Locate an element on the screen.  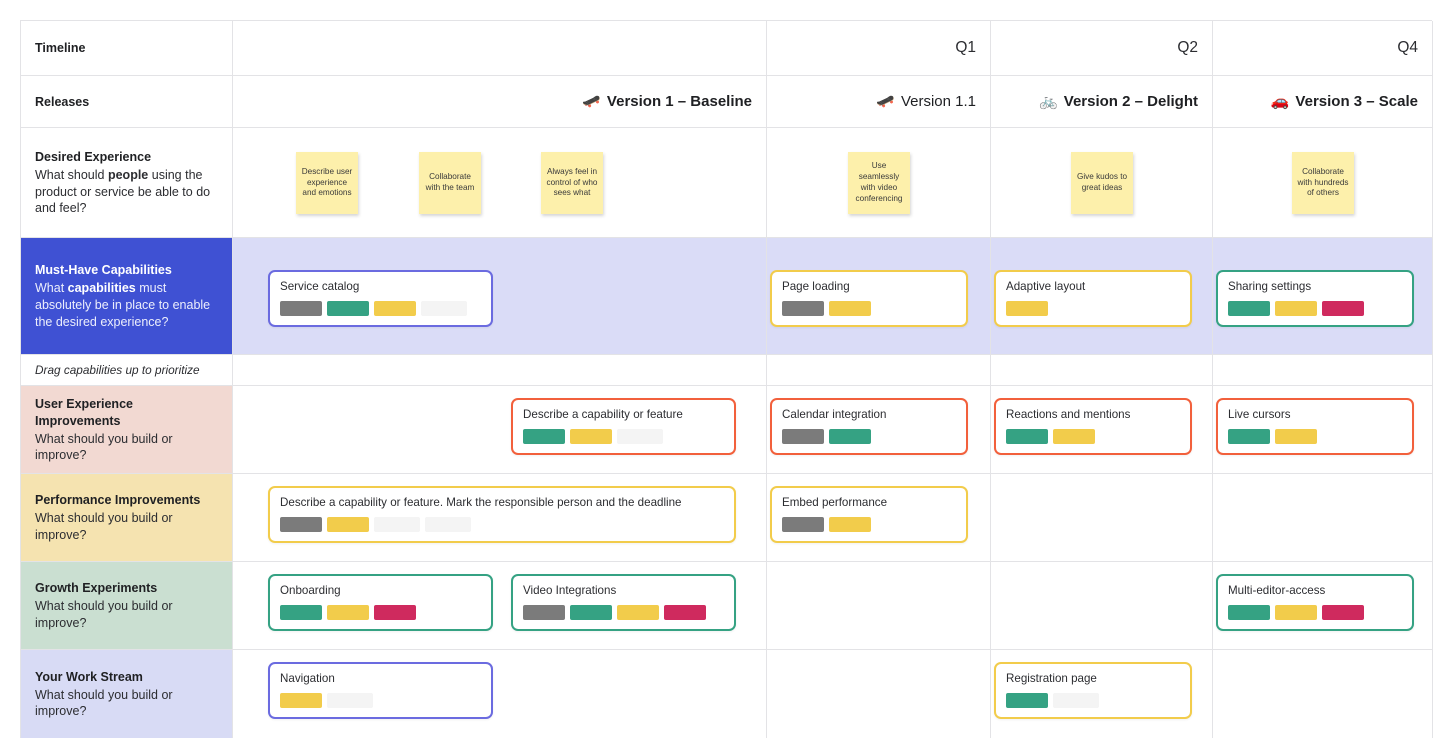
sticky-note: Collaborate with hundreds of others is located at coordinates (1323, 183).